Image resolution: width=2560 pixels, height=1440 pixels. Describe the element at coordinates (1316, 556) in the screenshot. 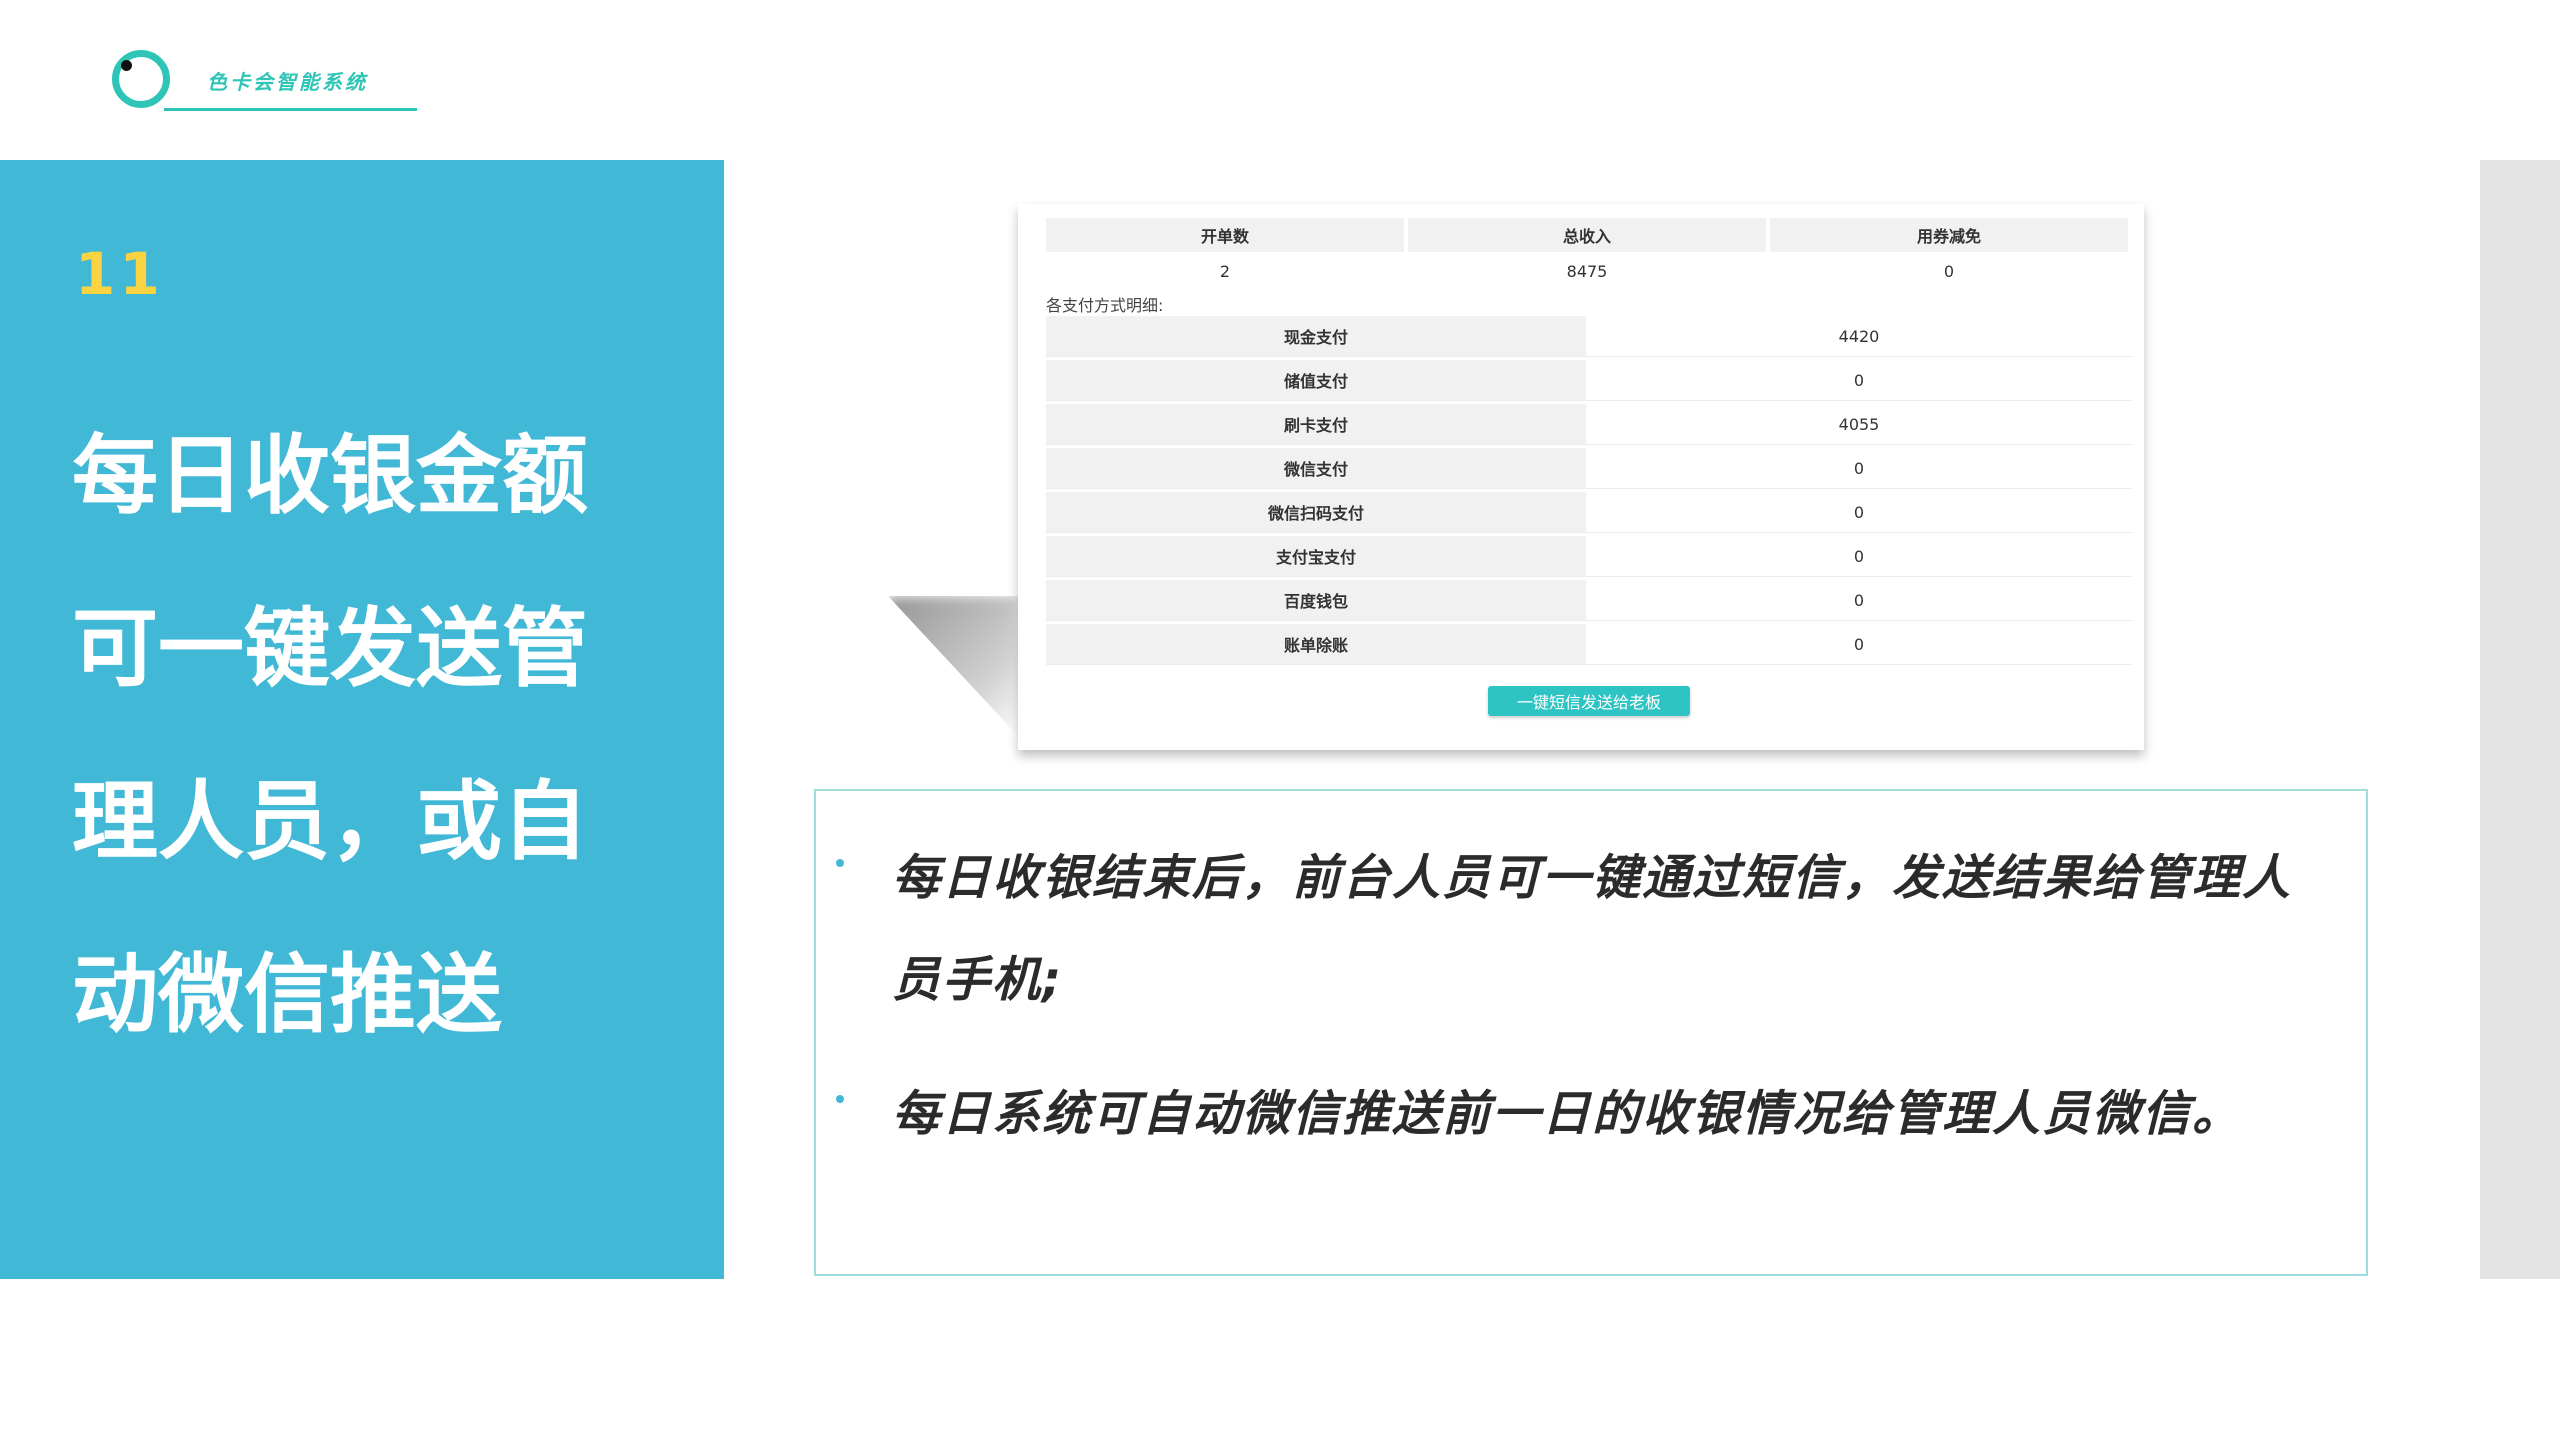

I see `payment-method-name: 支付宝支付` at that location.